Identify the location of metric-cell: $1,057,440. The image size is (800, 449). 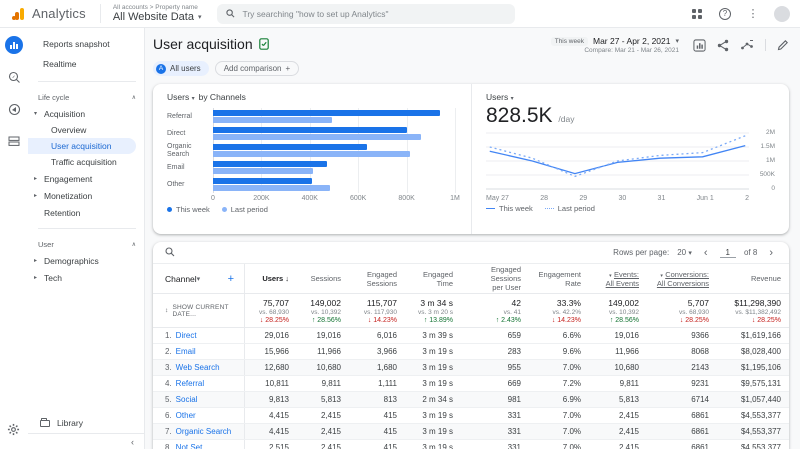
(760, 399).